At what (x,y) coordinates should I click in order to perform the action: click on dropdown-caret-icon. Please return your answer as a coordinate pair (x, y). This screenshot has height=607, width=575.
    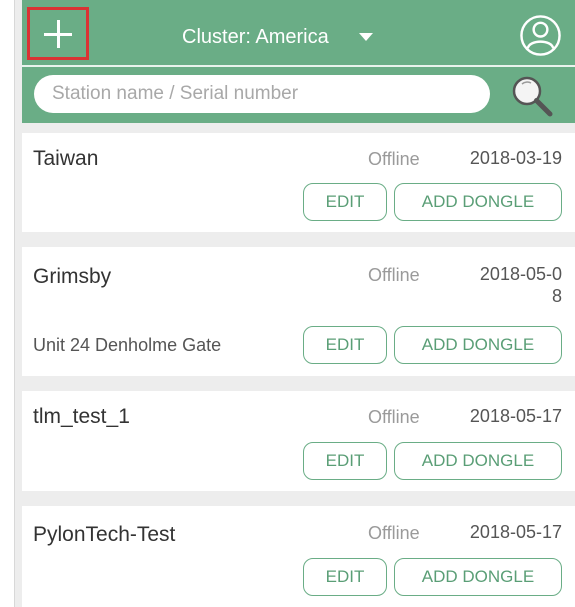
    Looking at the image, I should click on (365, 37).